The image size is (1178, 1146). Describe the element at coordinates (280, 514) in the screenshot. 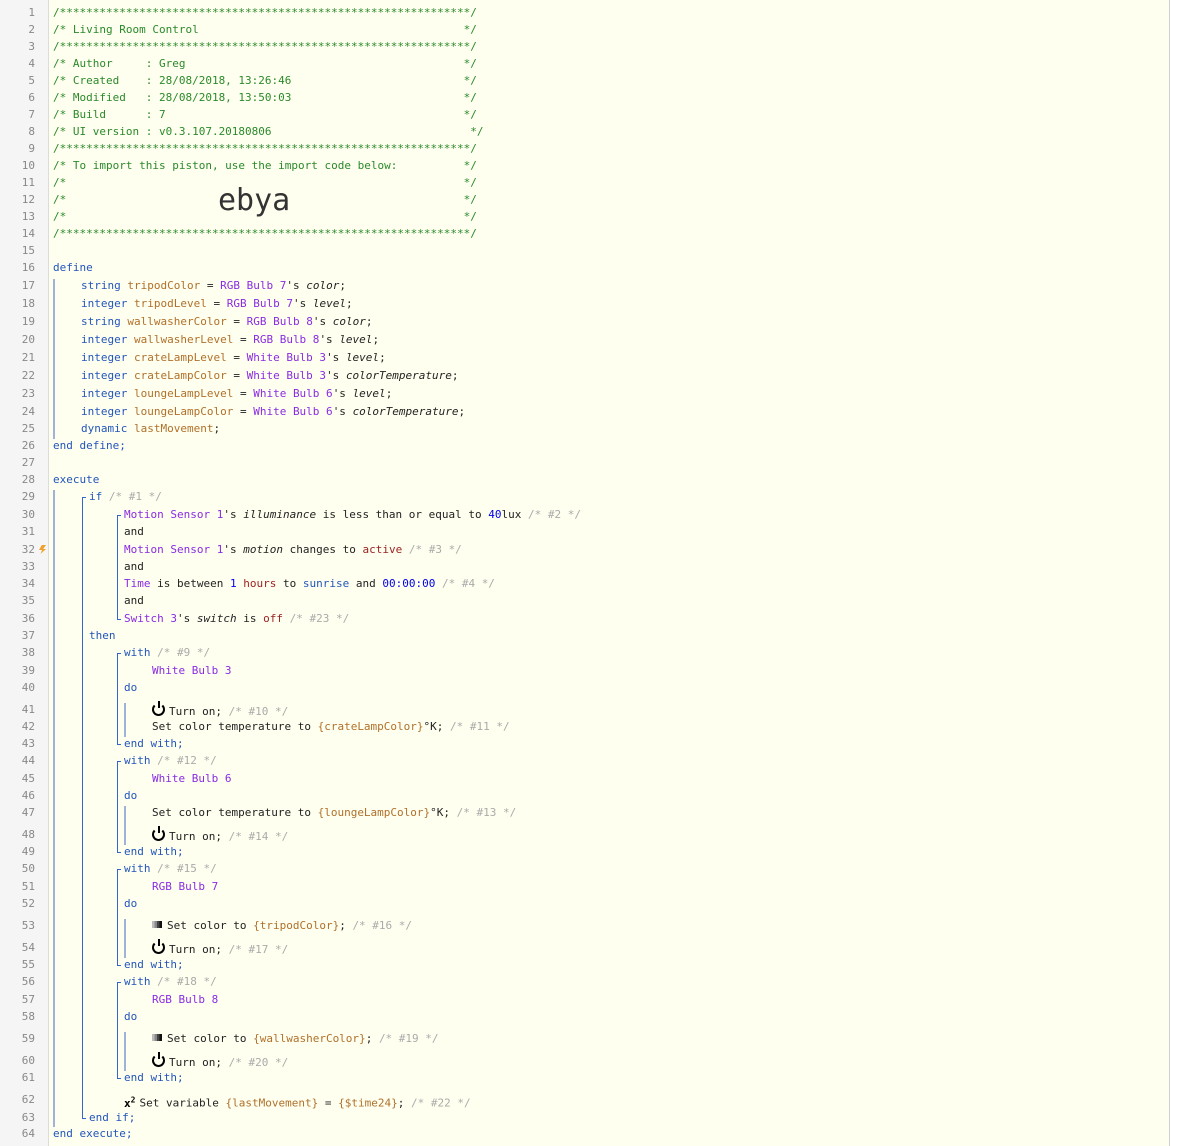

I see `attribute-name: illuminance` at that location.